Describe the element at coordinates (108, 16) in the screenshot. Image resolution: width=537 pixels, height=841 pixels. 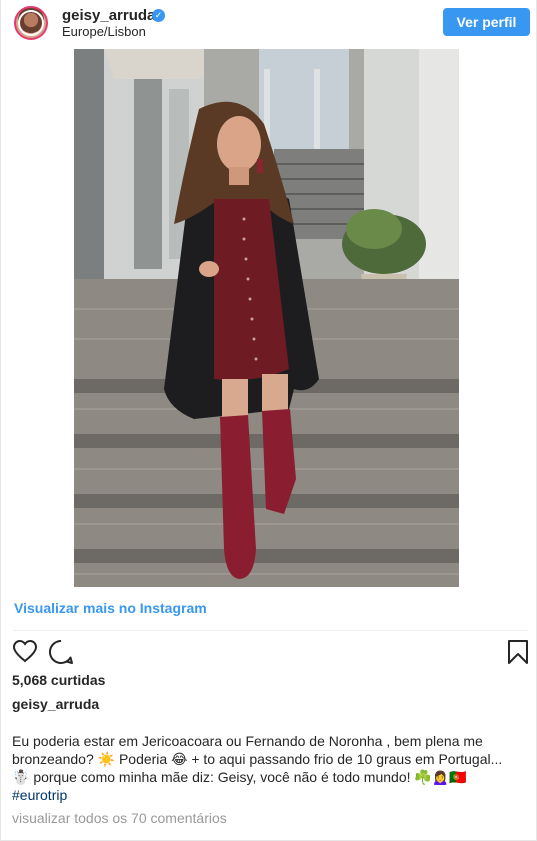
I see `username: geisy_arruda` at that location.